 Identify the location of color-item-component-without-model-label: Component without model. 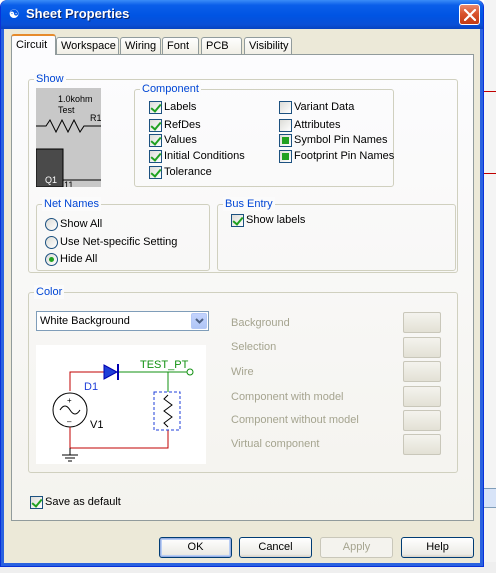
(295, 420).